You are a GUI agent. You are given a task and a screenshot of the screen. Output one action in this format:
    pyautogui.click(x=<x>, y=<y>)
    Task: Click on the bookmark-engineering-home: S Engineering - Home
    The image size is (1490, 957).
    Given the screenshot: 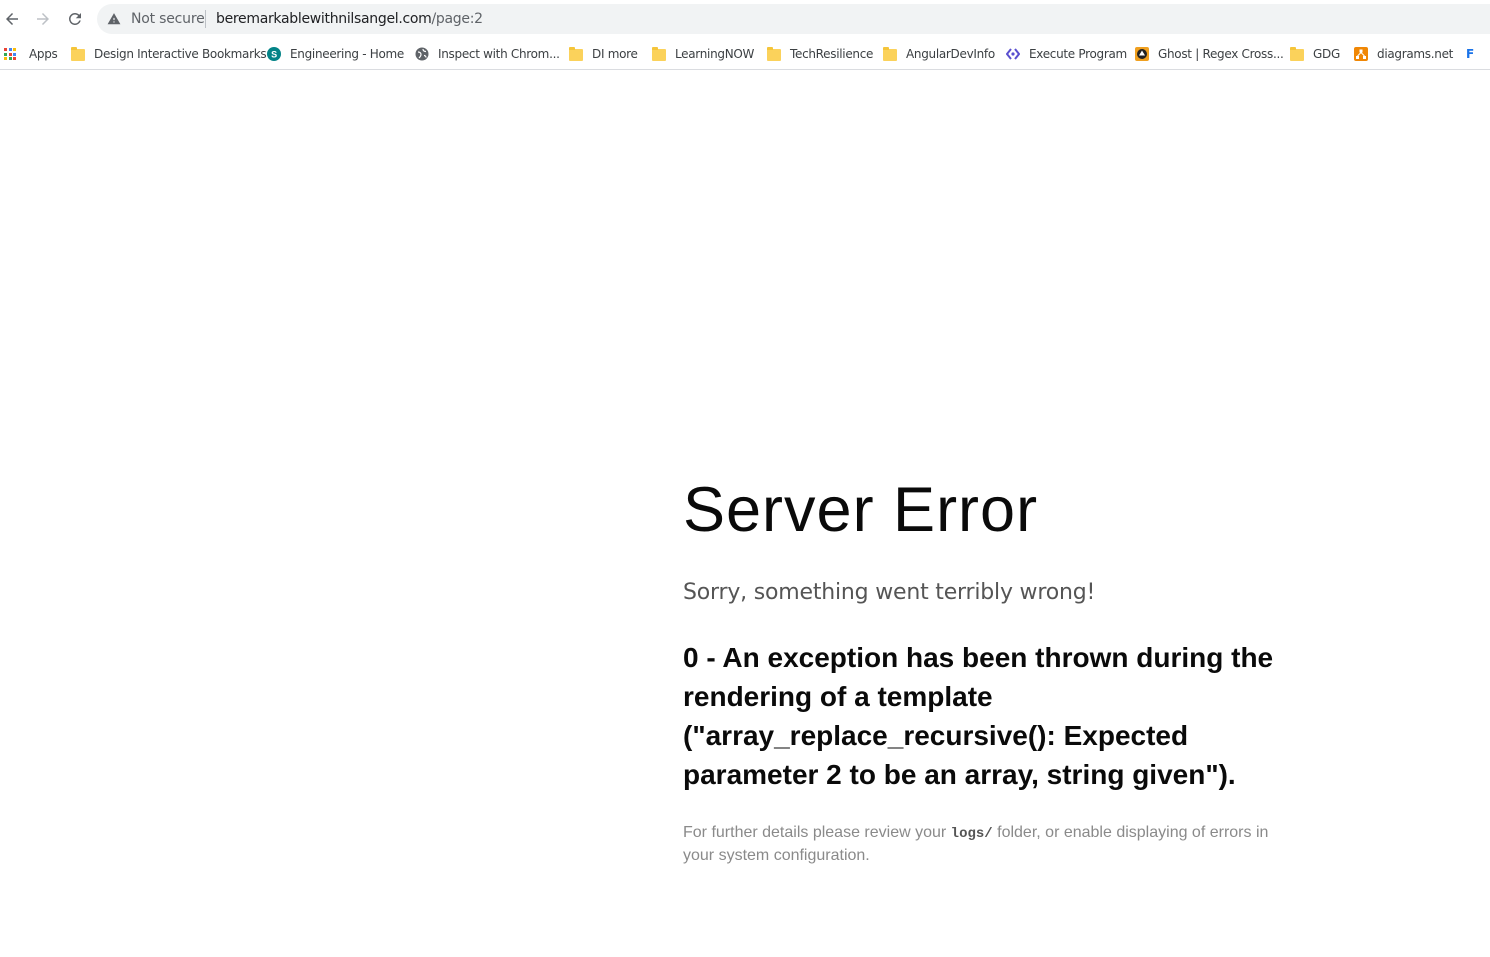 What is the action you would take?
    pyautogui.click(x=335, y=53)
    